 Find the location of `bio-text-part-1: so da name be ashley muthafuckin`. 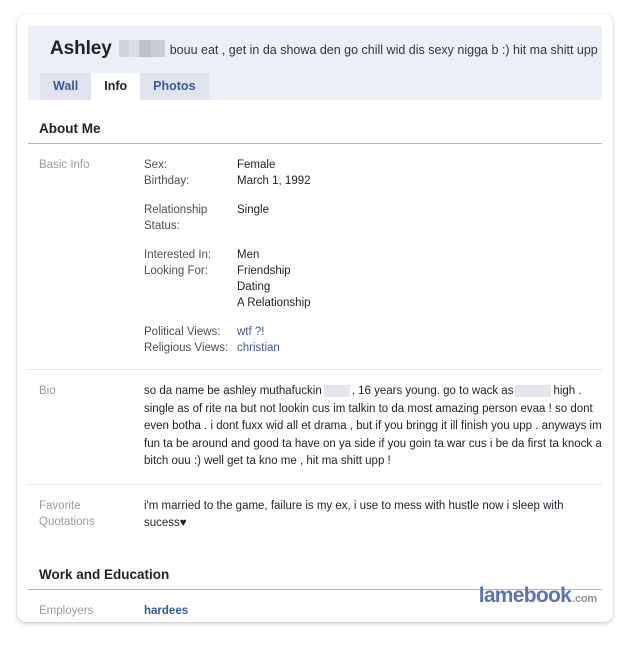

bio-text-part-1: so da name be ashley muthafuckin is located at coordinates (233, 391).